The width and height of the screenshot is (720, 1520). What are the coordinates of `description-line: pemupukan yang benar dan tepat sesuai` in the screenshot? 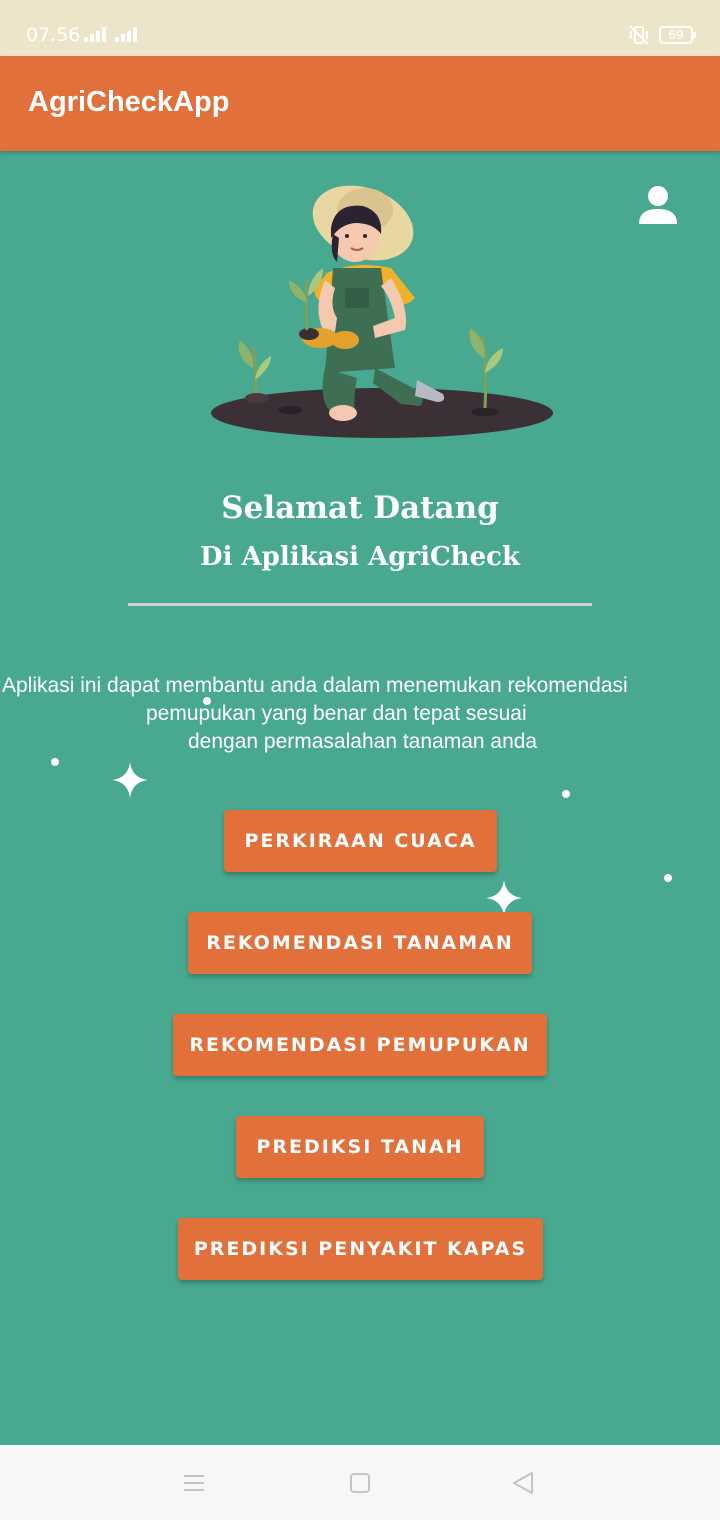 It's located at (336, 713).